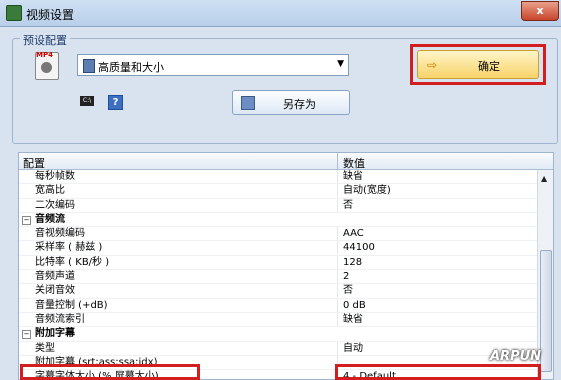  Describe the element at coordinates (540, 11) in the screenshot. I see `close-button: x` at that location.